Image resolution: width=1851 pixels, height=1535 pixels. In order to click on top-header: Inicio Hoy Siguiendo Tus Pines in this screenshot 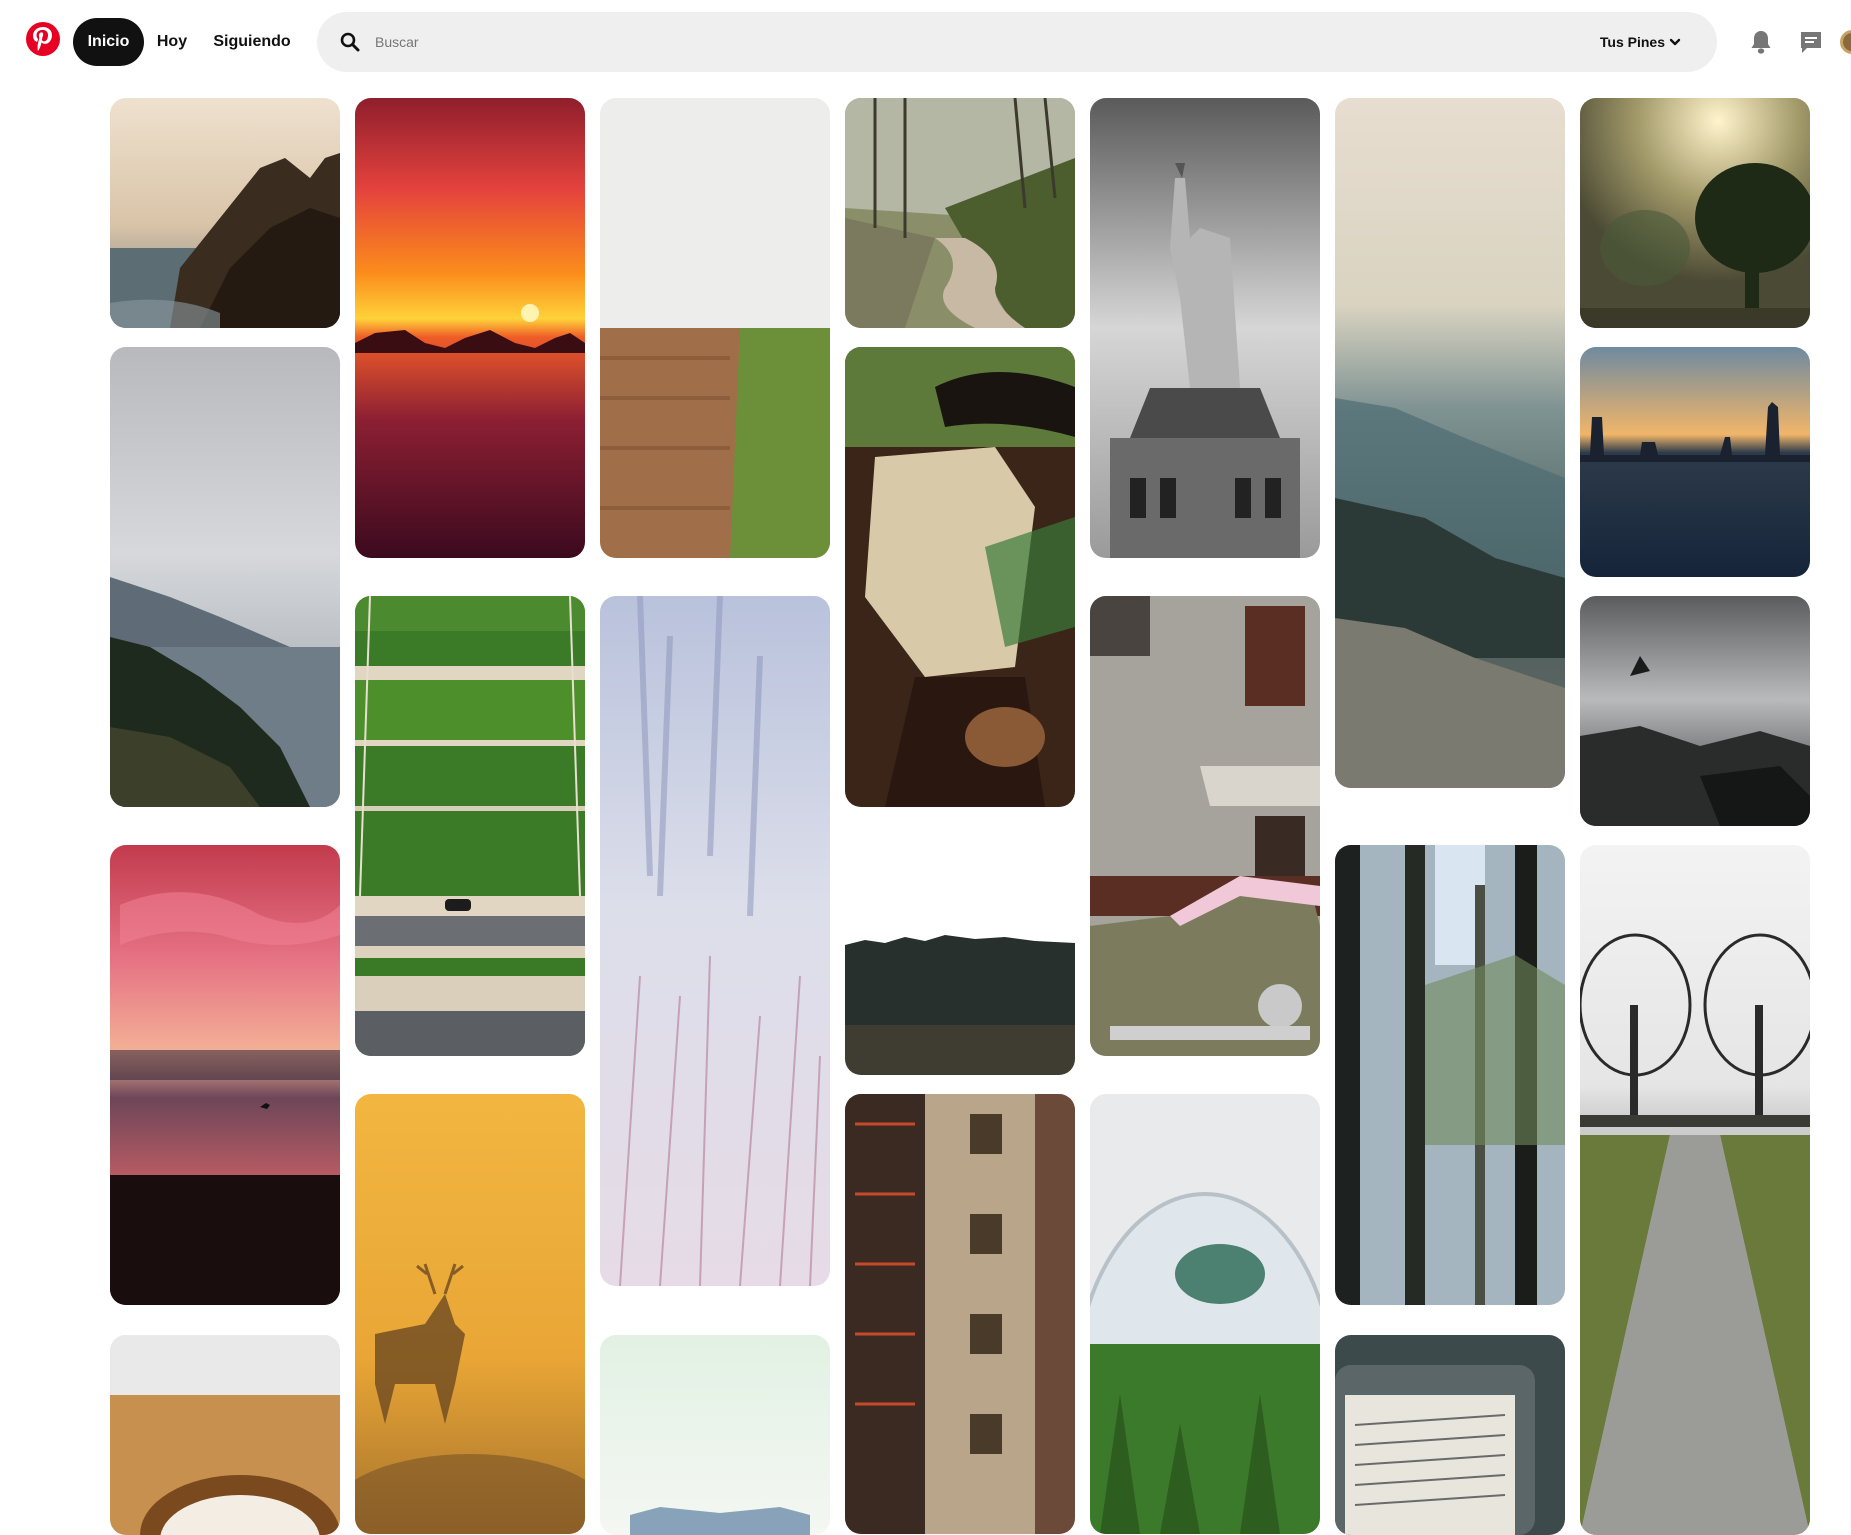, I will do `click(925, 42)`.